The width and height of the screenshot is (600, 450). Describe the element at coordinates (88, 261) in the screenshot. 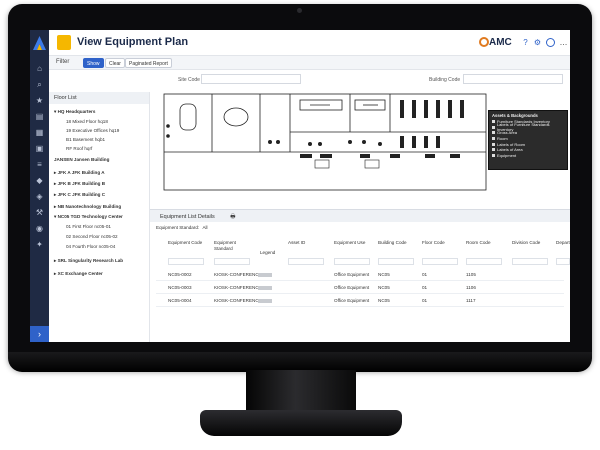

I see `tree-building-item: ▸ SRL Singularity Research Lab` at that location.